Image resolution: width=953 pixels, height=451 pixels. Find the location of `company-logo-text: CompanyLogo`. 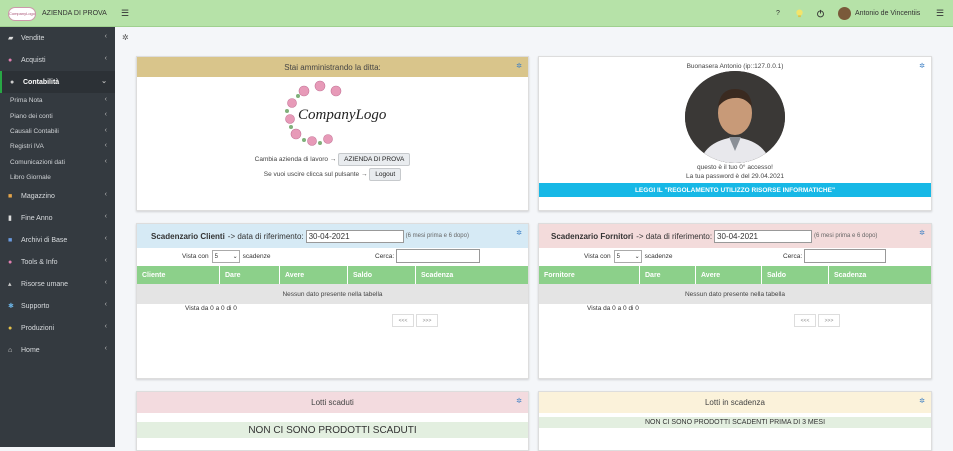

company-logo-text: CompanyLogo is located at coordinates (342, 115).